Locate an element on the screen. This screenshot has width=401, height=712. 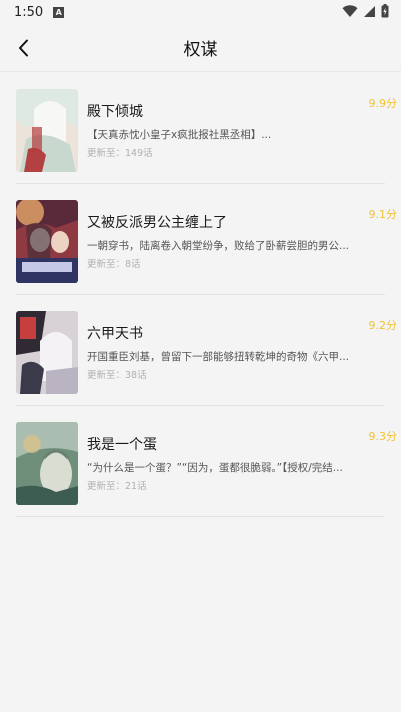
book-info: 六甲天书 开国重臣刘基，曾留下一部能够扭转乾坤的奇物《六甲... 更新至：38话 is located at coordinates (236, 346).